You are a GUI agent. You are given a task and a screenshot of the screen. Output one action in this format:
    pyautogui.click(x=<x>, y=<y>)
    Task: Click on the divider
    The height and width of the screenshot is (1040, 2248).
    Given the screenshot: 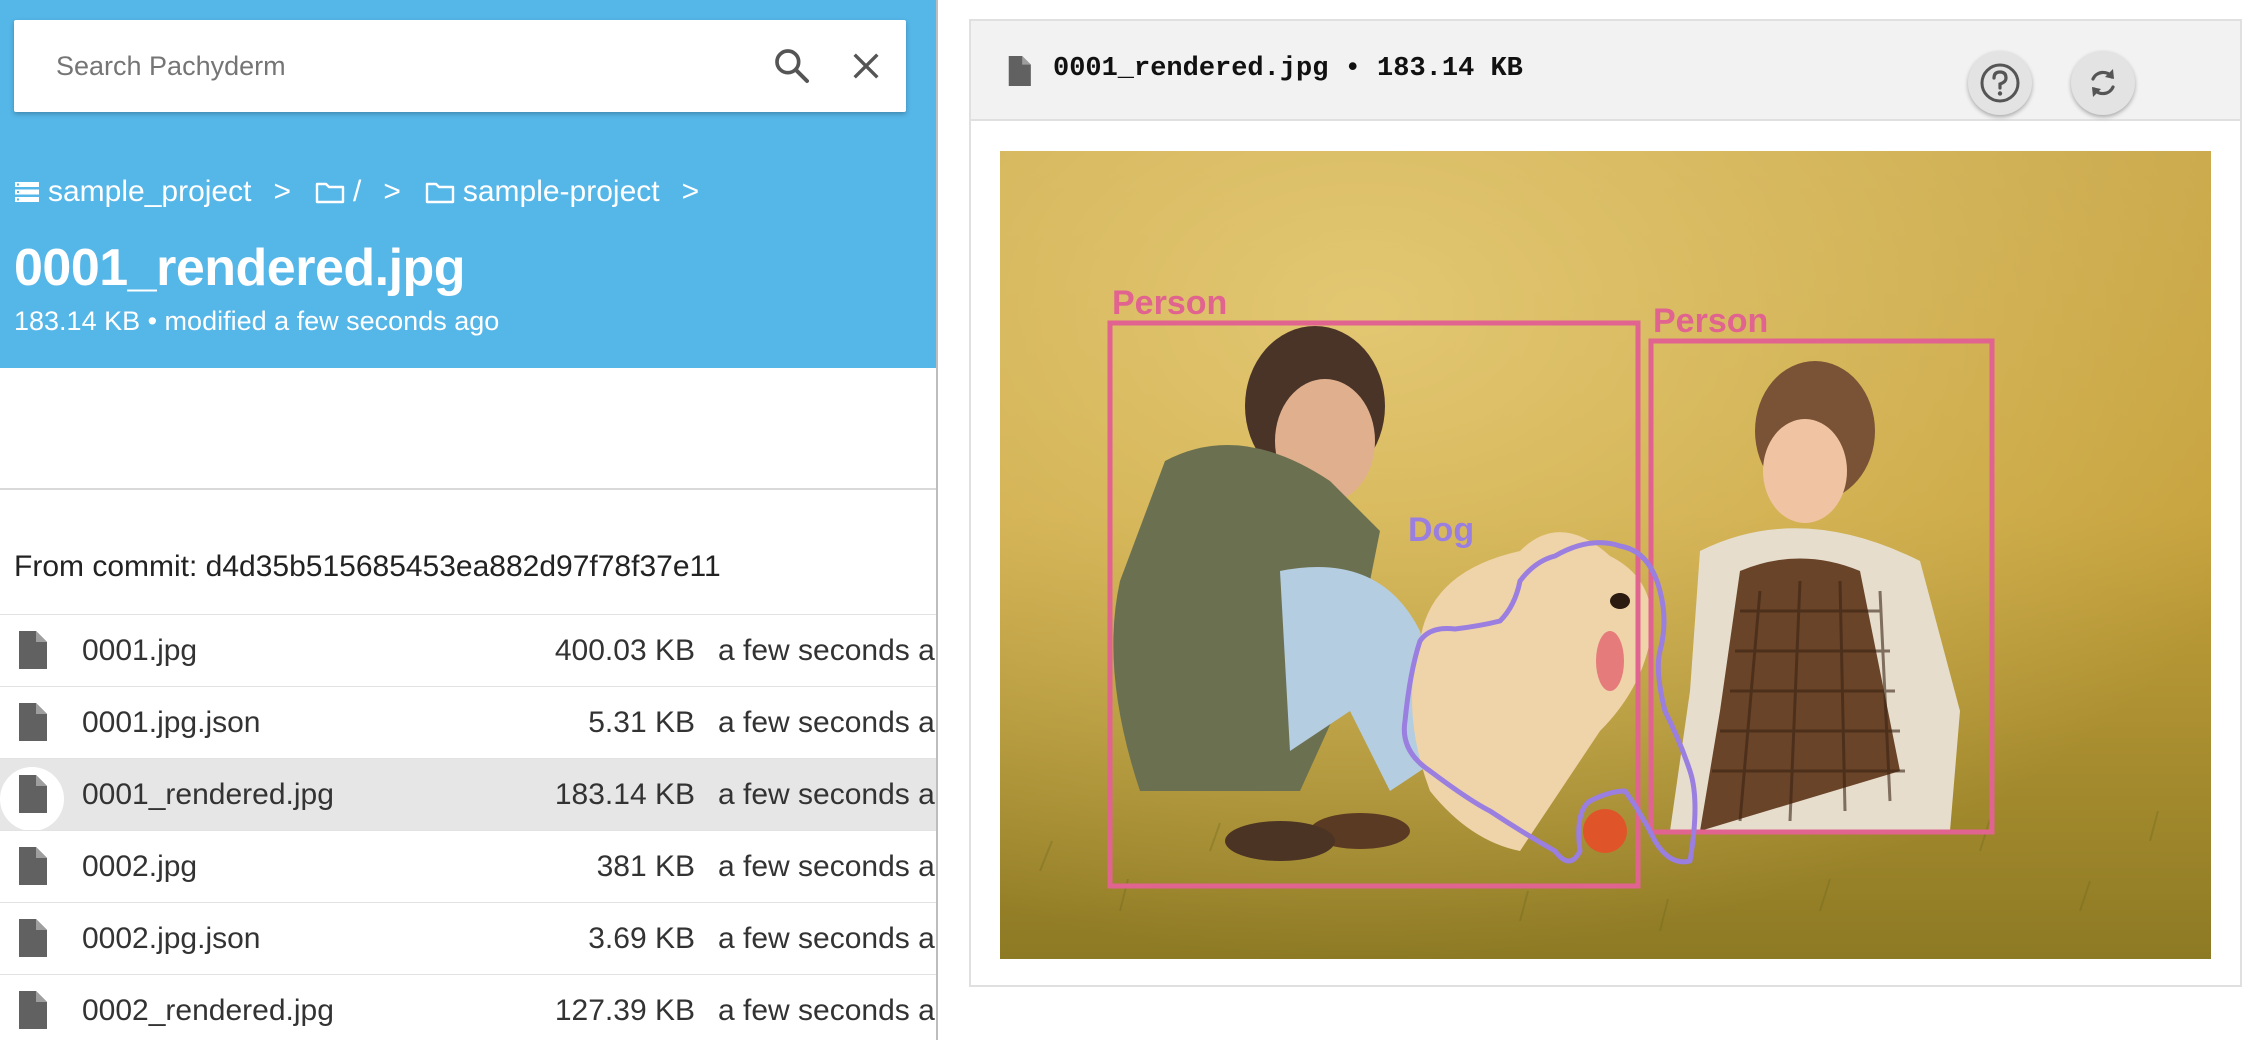 What is the action you would take?
    pyautogui.click(x=468, y=489)
    